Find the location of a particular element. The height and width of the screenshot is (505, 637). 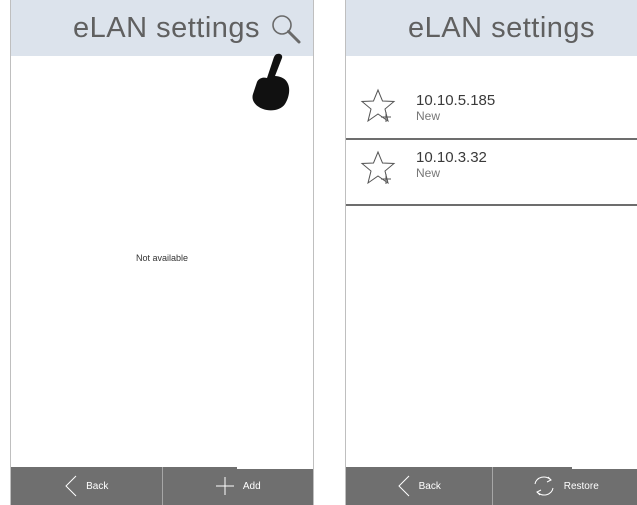

footer-bar: Back Restore is located at coordinates (491, 486).